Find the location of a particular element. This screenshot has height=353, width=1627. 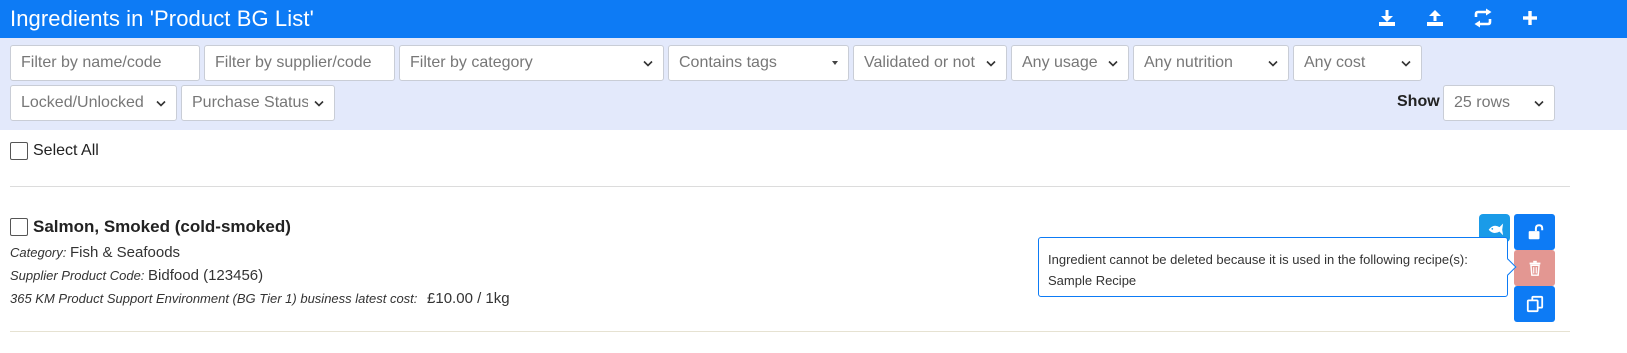

cost-value: £10.00 / 1kg is located at coordinates (468, 298).